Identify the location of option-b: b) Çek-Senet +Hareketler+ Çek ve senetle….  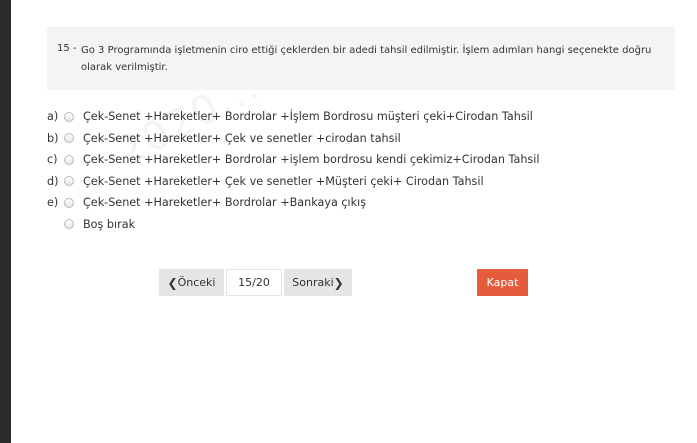
(293, 139).